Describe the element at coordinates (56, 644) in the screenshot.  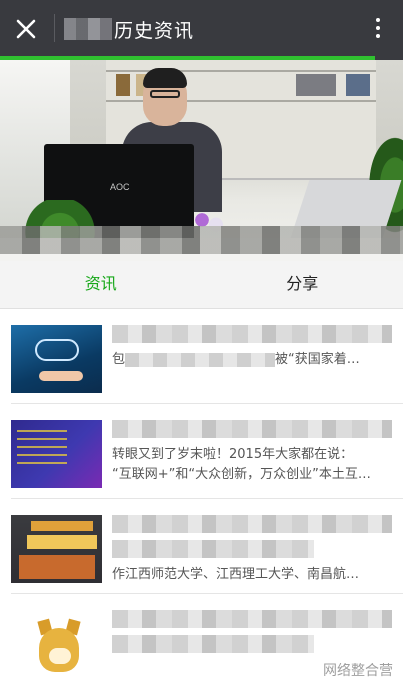
I see `doge-thumbnail` at that location.